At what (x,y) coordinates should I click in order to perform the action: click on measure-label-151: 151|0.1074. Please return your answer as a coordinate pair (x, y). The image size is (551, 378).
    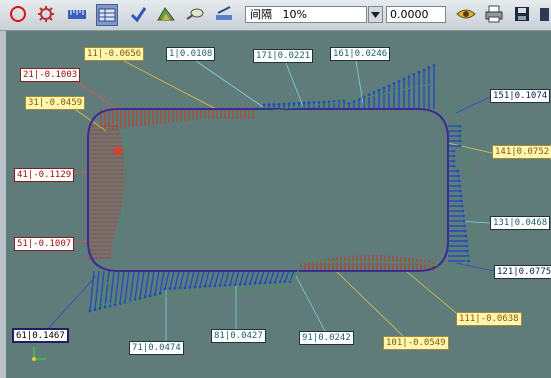
    Looking at the image, I should click on (520, 96).